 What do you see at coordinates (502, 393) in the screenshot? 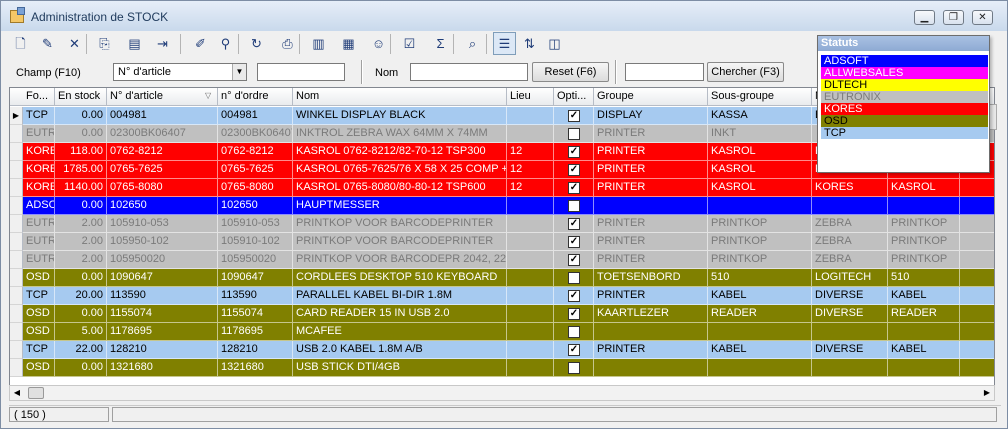
I see `horizontal-scrollbar: ◀ ▶` at bounding box center [502, 393].